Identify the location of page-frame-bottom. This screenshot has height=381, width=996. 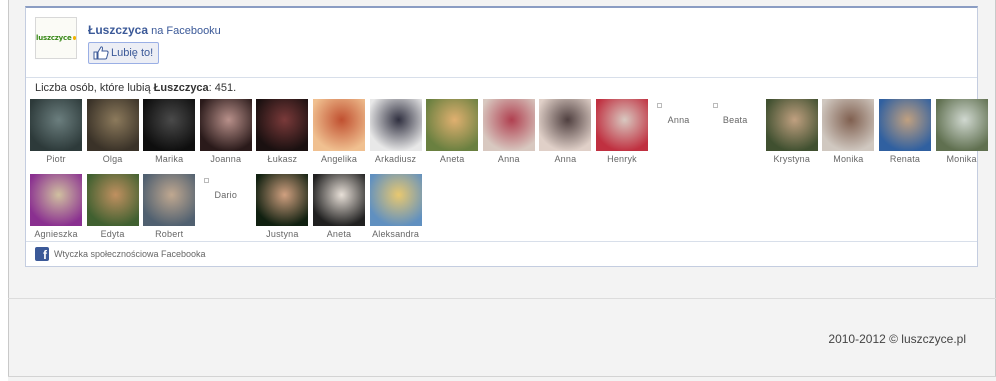
(502, 378).